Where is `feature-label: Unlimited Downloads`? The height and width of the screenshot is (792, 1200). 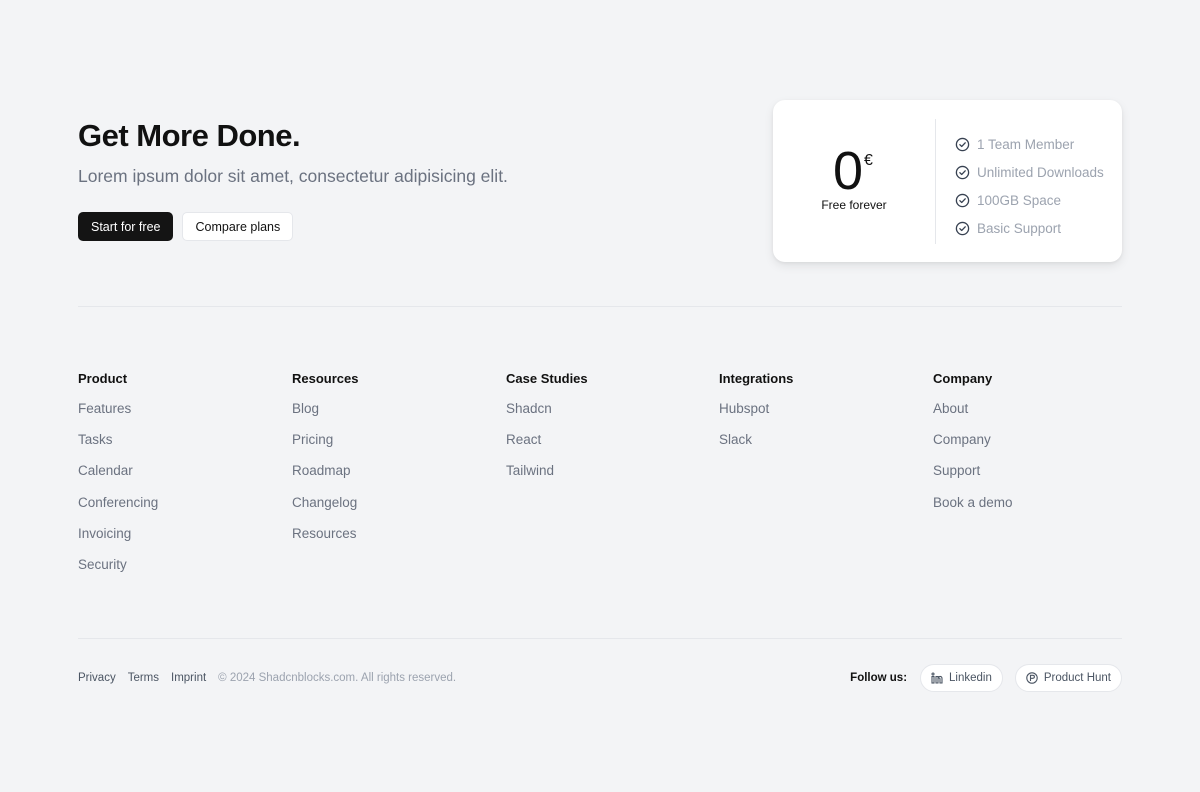
feature-label: Unlimited Downloads is located at coordinates (1040, 172).